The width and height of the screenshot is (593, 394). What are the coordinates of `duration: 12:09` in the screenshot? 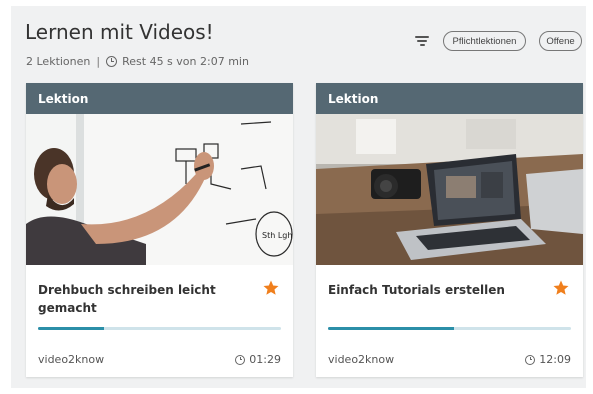 It's located at (548, 359).